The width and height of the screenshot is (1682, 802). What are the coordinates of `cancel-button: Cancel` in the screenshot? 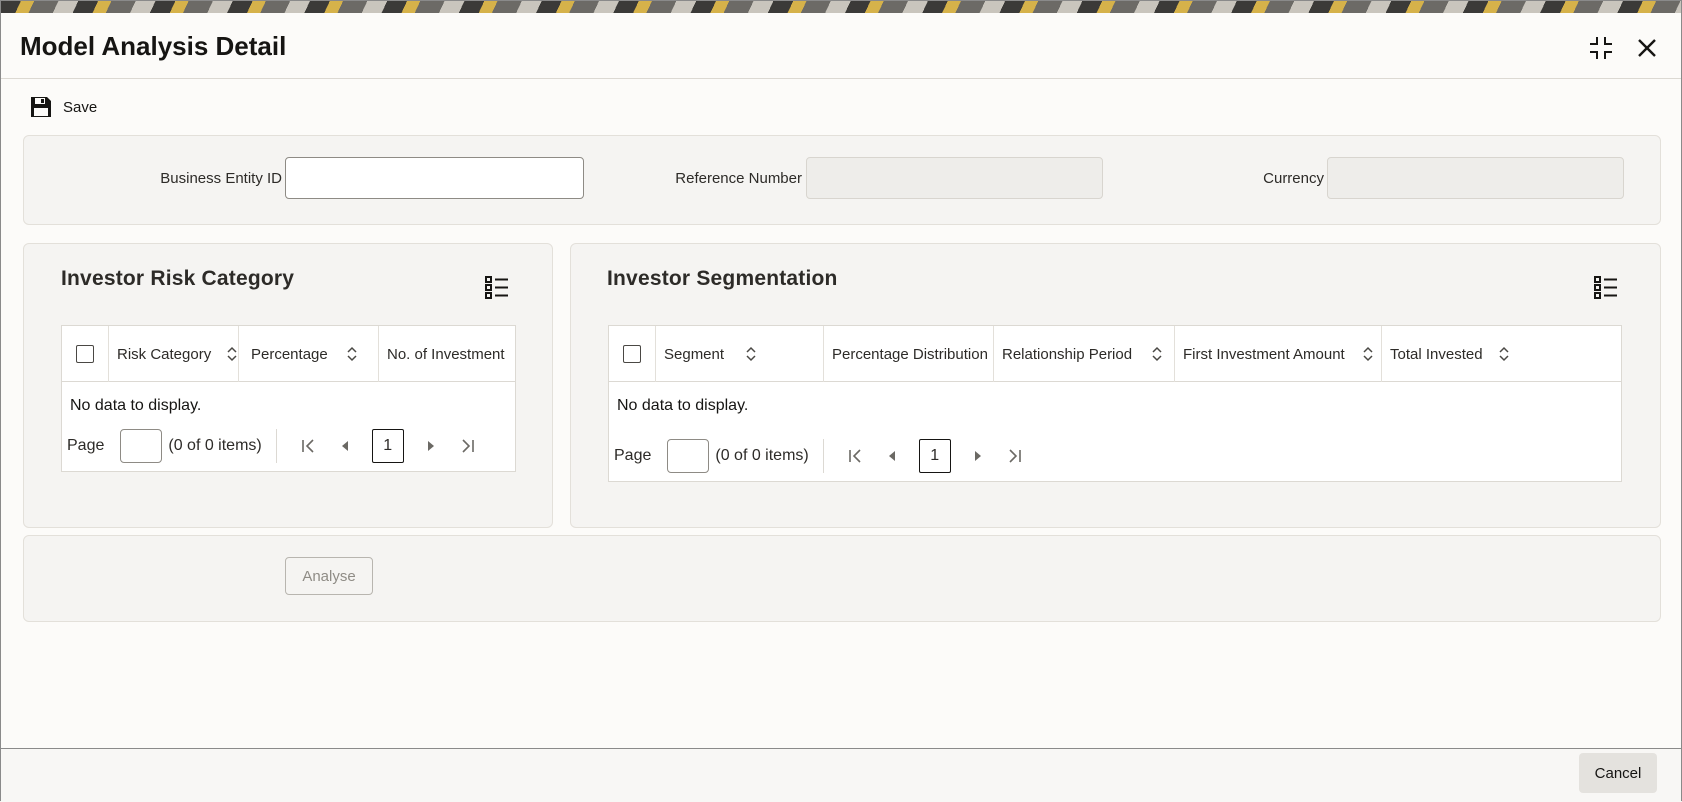 It's located at (1618, 773).